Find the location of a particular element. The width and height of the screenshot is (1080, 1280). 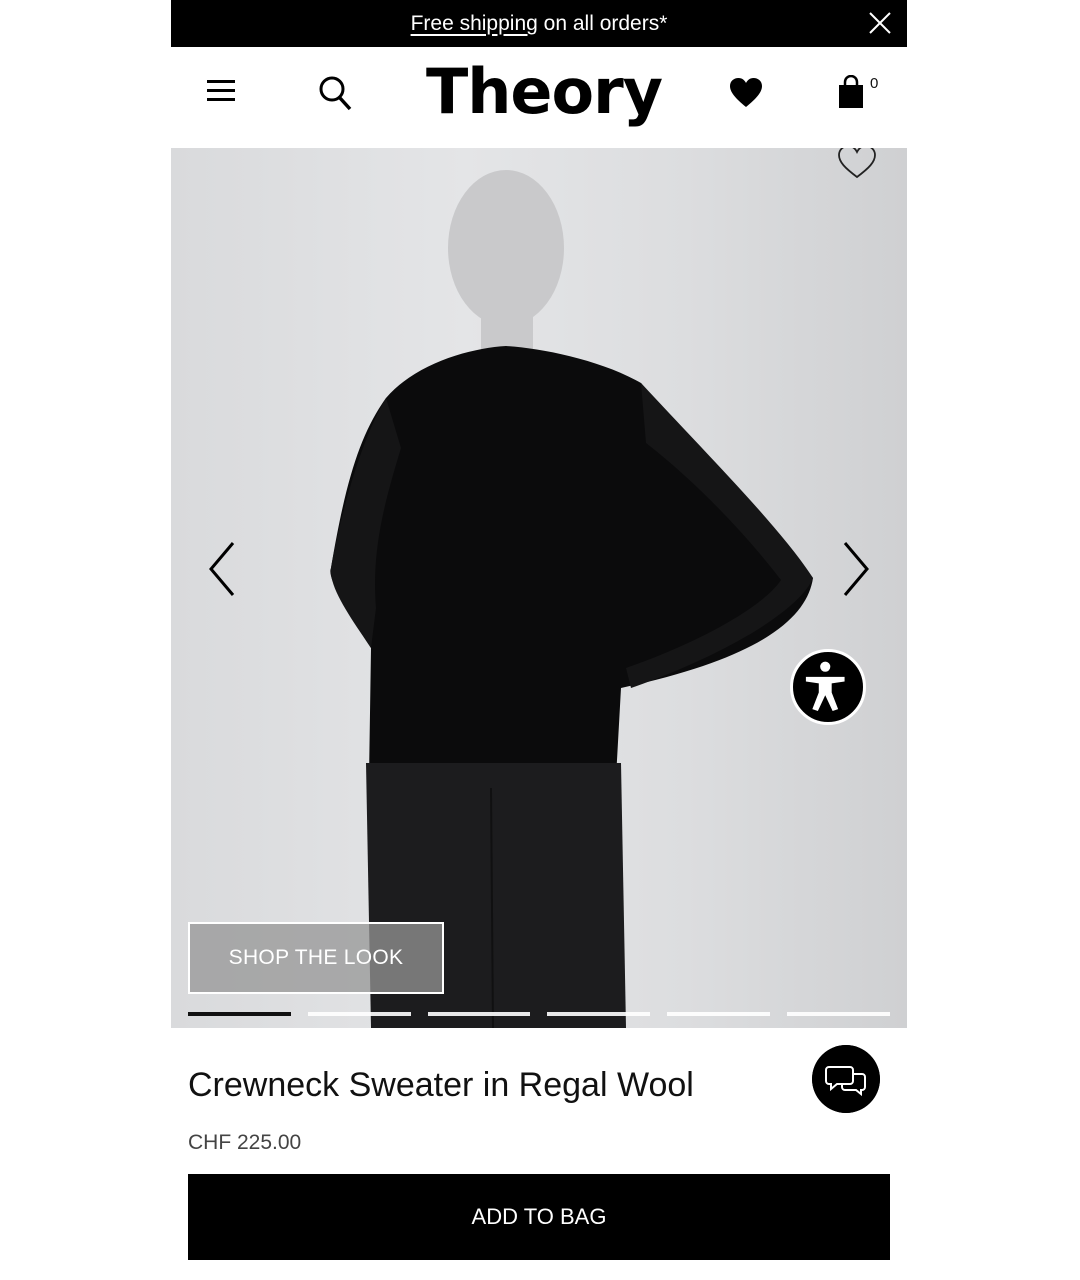

chat-icon is located at coordinates (846, 1079).